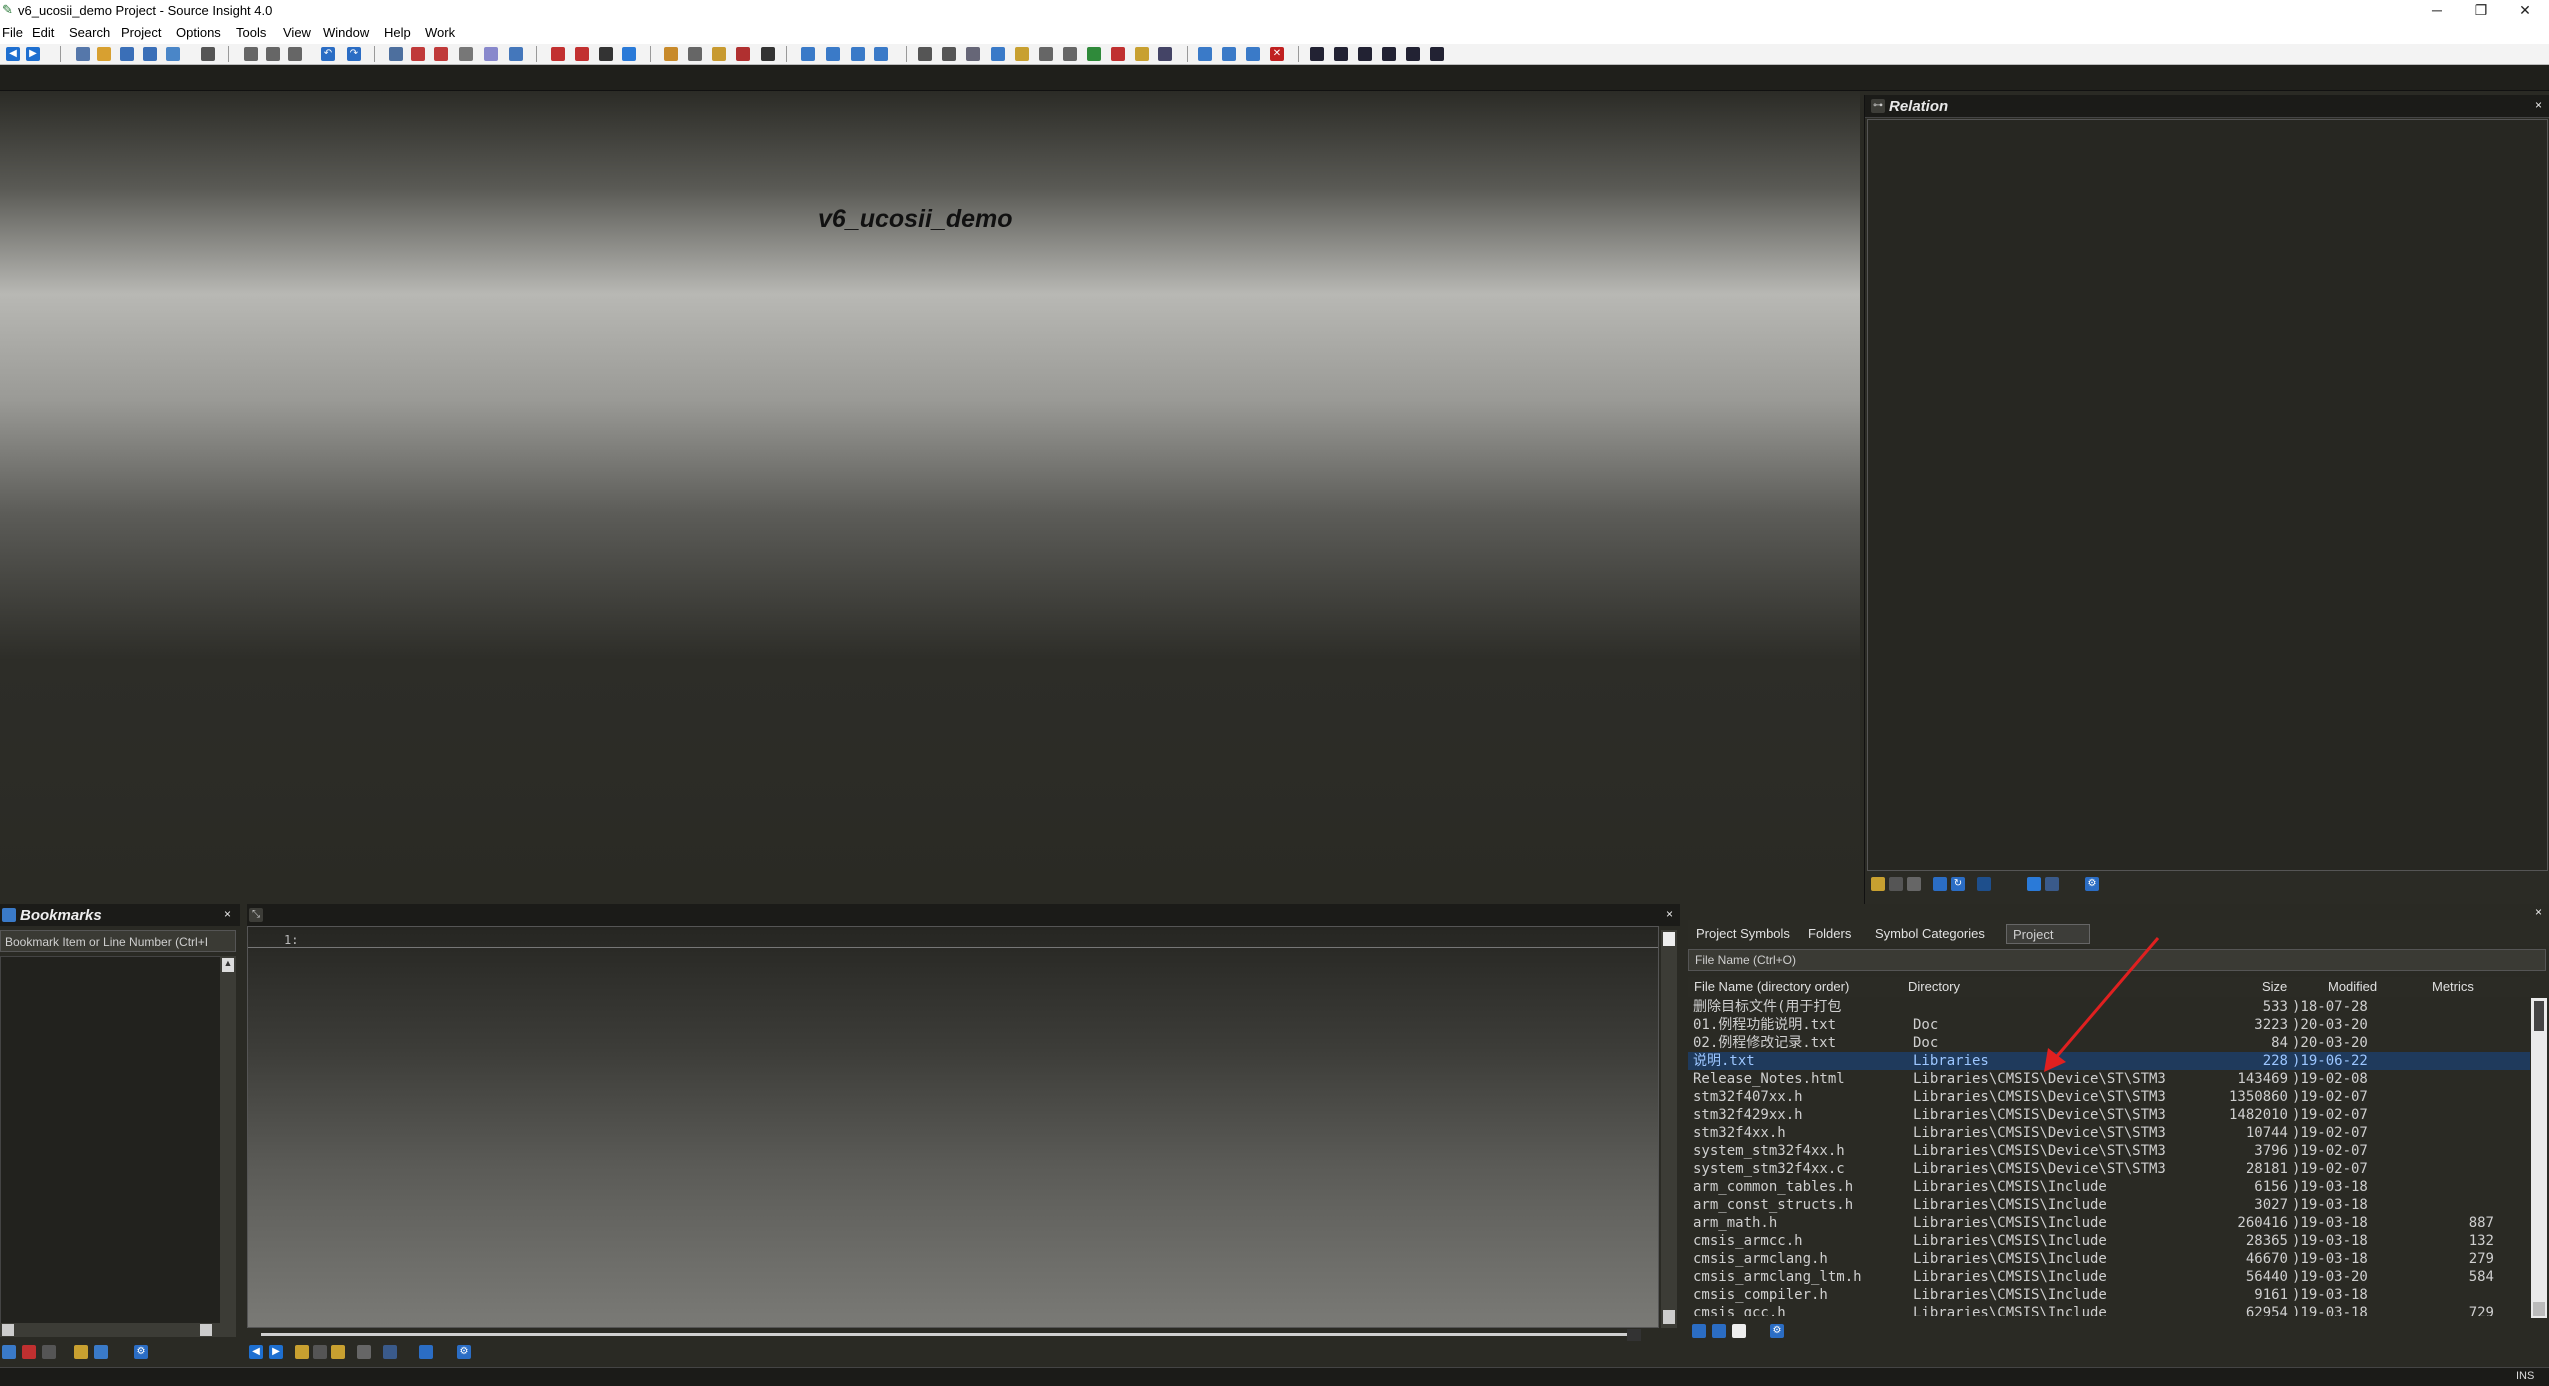 The height and width of the screenshot is (1386, 2549). Describe the element at coordinates (1669, 939) in the screenshot. I see `scroll-up-icon` at that location.